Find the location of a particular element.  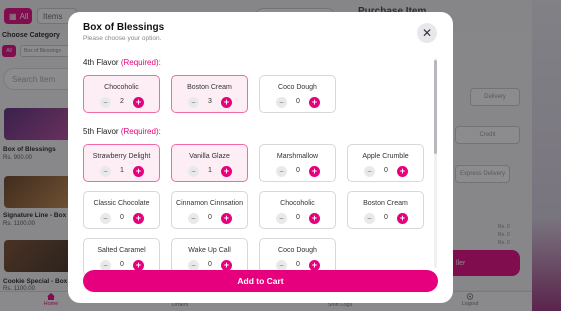

quantity-value: 2 is located at coordinates (122, 101).